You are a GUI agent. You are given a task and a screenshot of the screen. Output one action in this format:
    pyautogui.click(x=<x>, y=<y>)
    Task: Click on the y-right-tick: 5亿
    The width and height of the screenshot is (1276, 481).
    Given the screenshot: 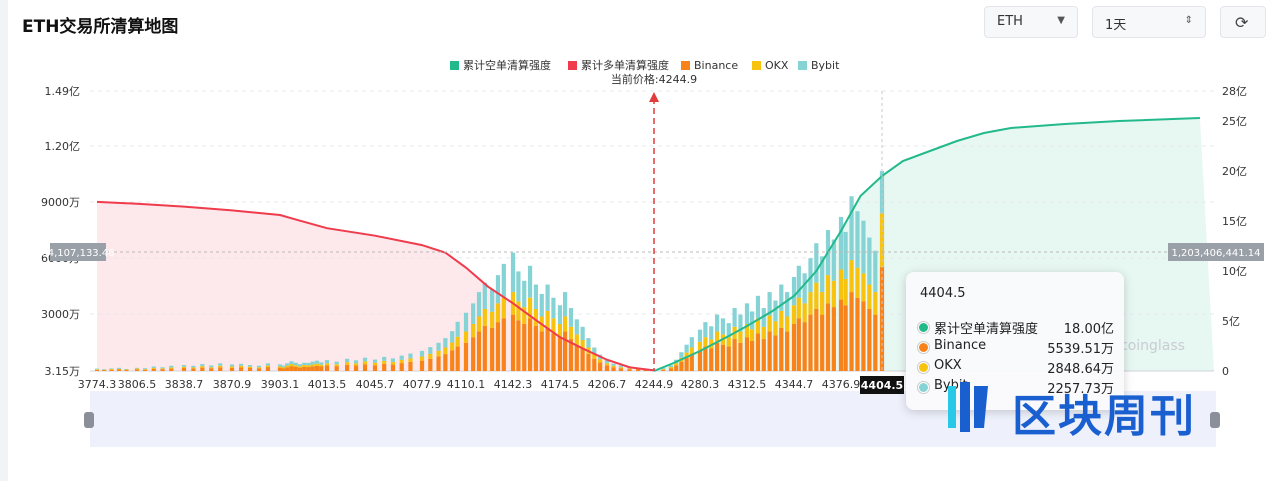 What is the action you would take?
    pyautogui.click(x=1231, y=321)
    